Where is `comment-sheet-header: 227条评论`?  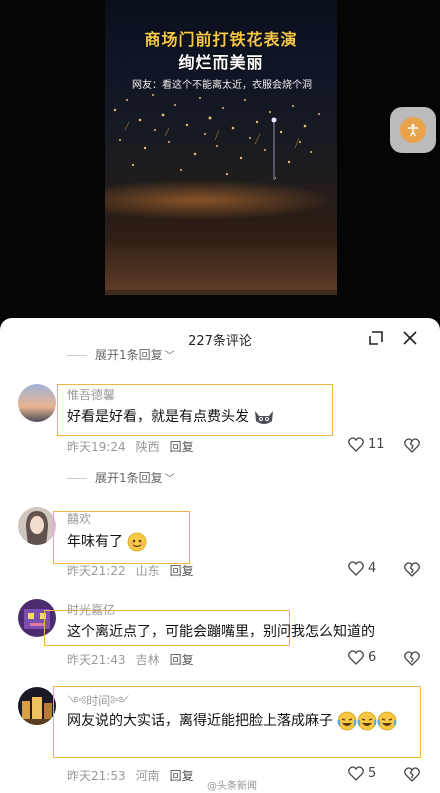 comment-sheet-header: 227条评论 is located at coordinates (220, 338).